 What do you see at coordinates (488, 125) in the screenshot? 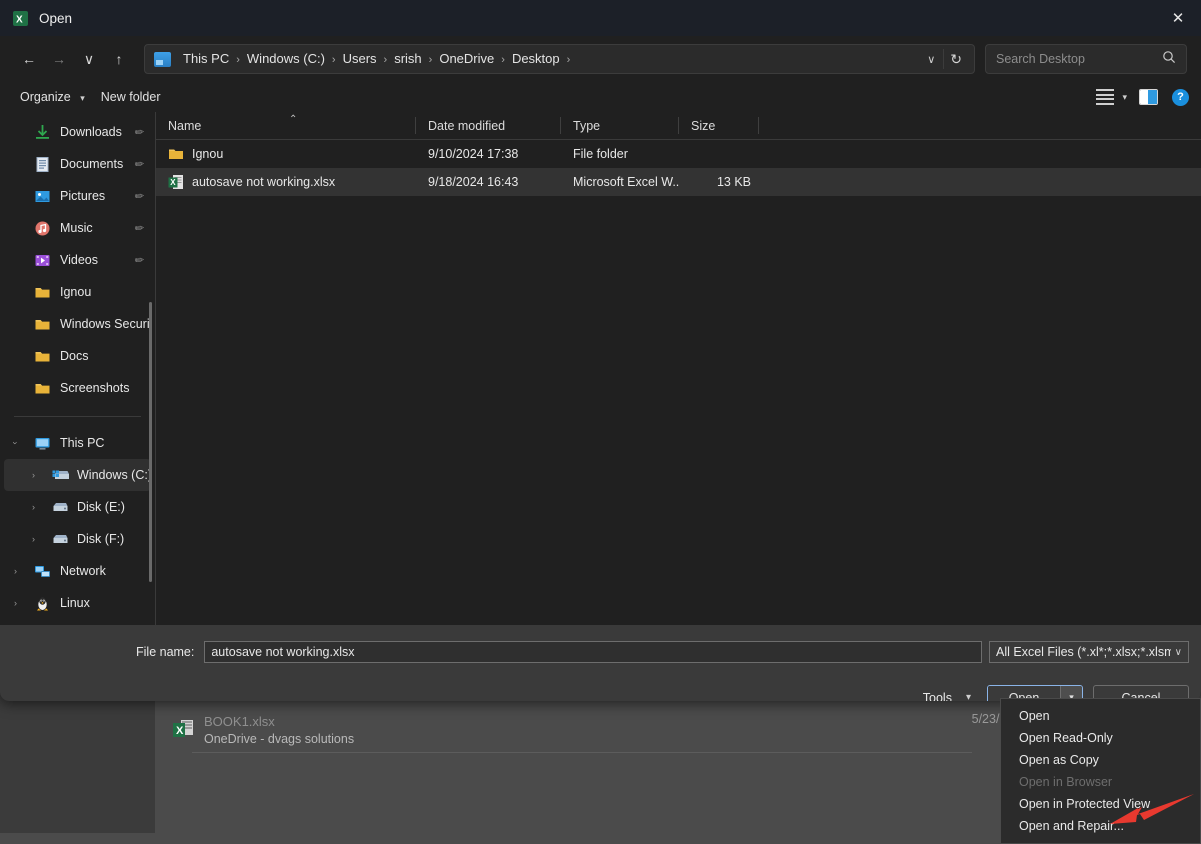
I see `column-header-date-modified: Date modified` at bounding box center [488, 125].